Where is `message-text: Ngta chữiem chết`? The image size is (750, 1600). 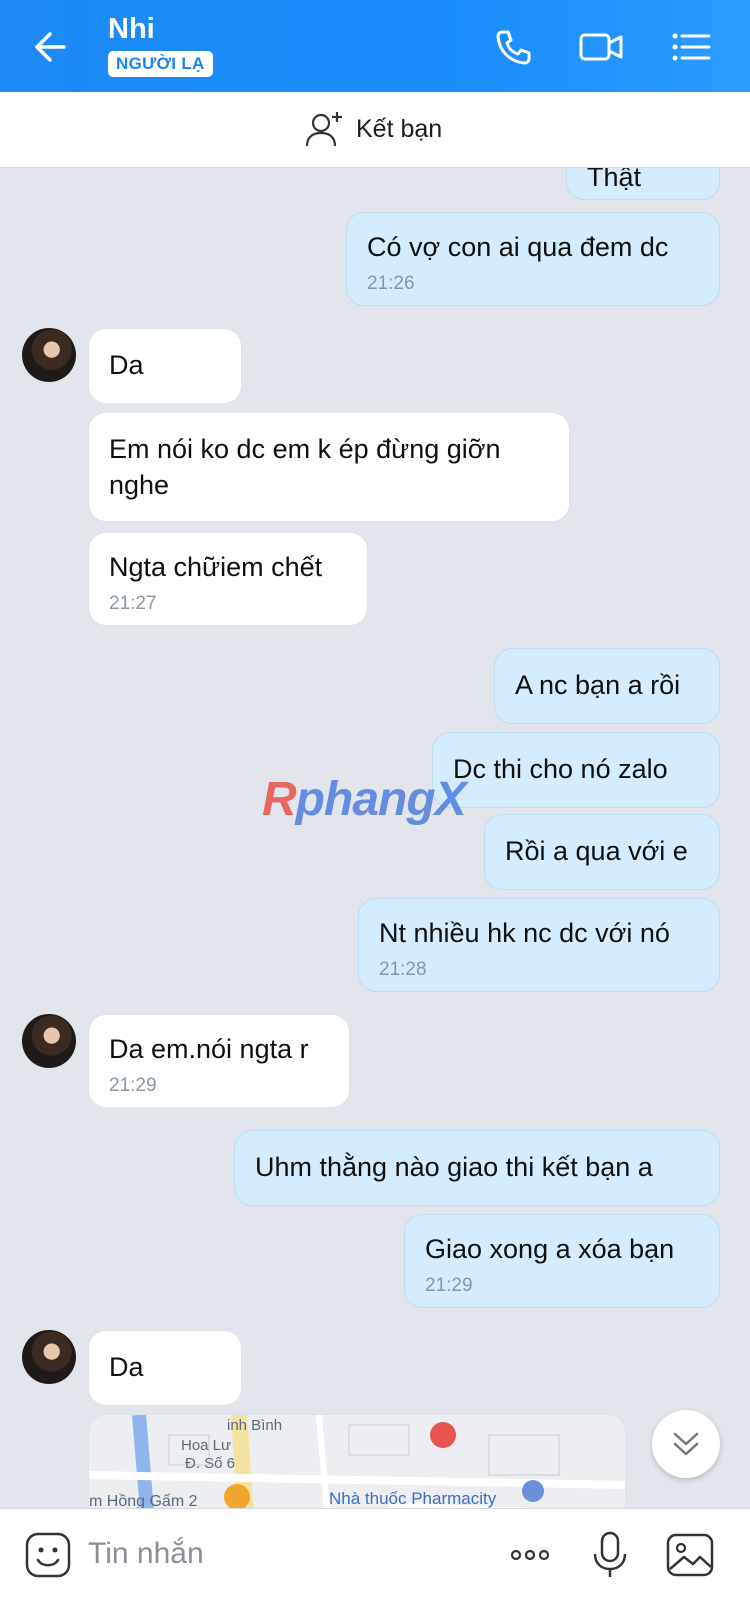 message-text: Ngta chữiem chết is located at coordinates (216, 567).